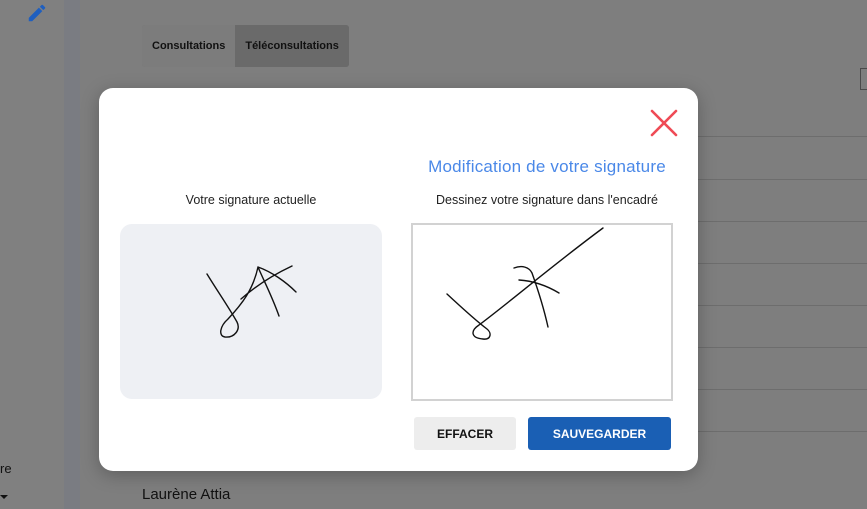 This screenshot has width=867, height=509. What do you see at coordinates (599, 433) in the screenshot?
I see `save-button: SAUVEGARDER` at bounding box center [599, 433].